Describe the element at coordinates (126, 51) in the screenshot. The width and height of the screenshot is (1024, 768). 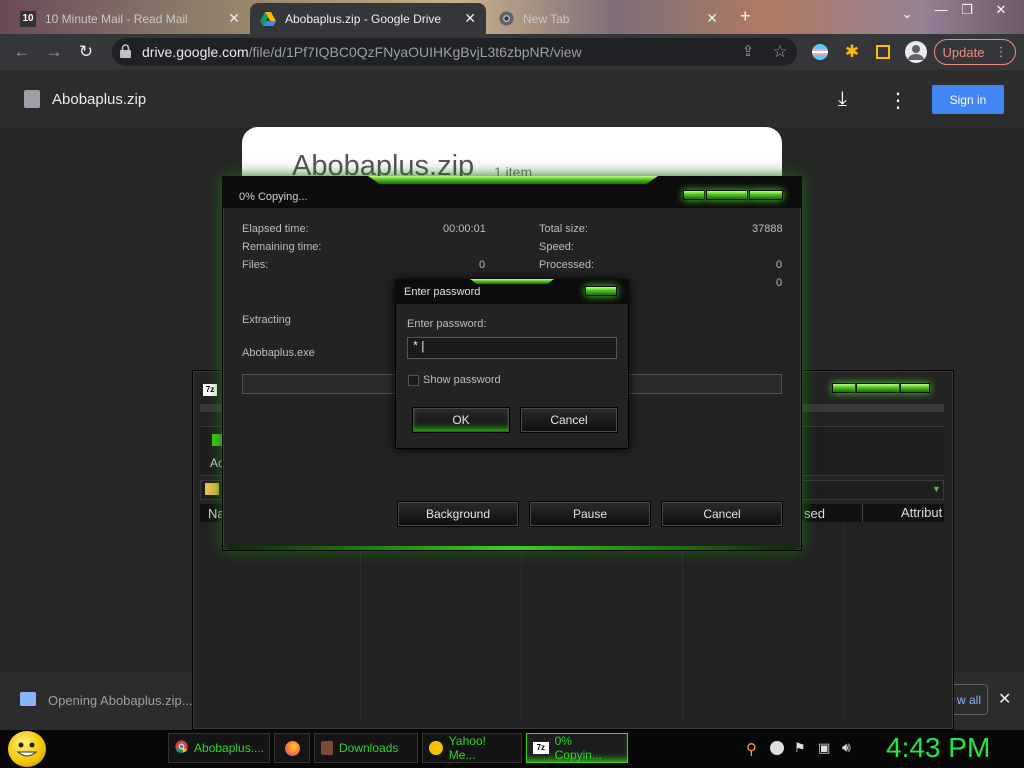
I see `lock-icon` at that location.